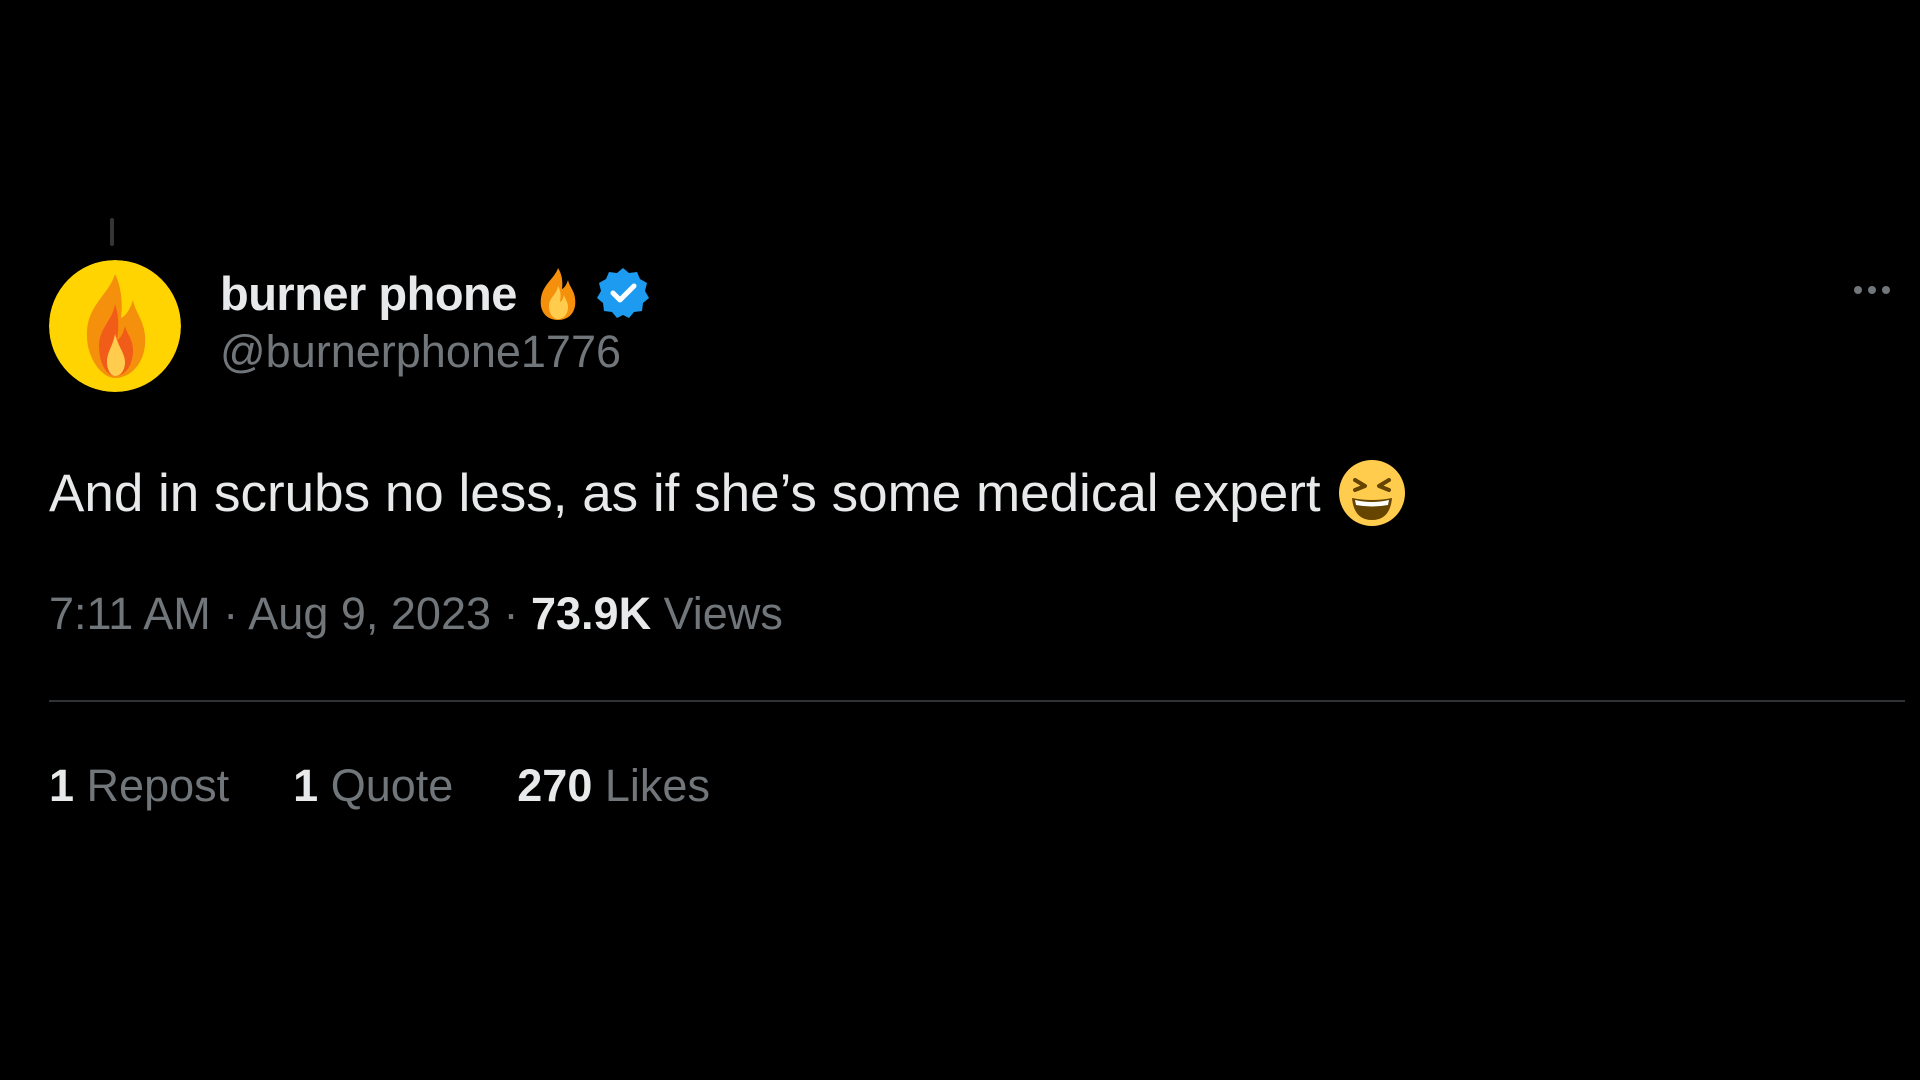 This screenshot has height=1080, width=1920. Describe the element at coordinates (130, 613) in the screenshot. I see `tweet-time: 7:11 AM` at that location.